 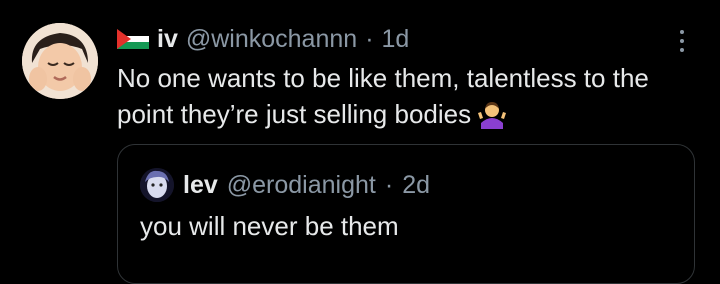 What do you see at coordinates (396, 39) in the screenshot?
I see `tweet-timestamp: 1d` at bounding box center [396, 39].